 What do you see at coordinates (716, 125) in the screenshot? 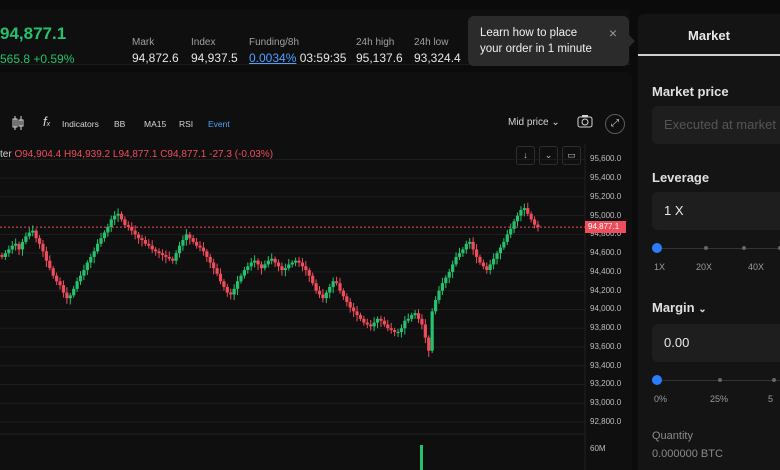
I see `market-price-input: Executed at market price` at bounding box center [716, 125].